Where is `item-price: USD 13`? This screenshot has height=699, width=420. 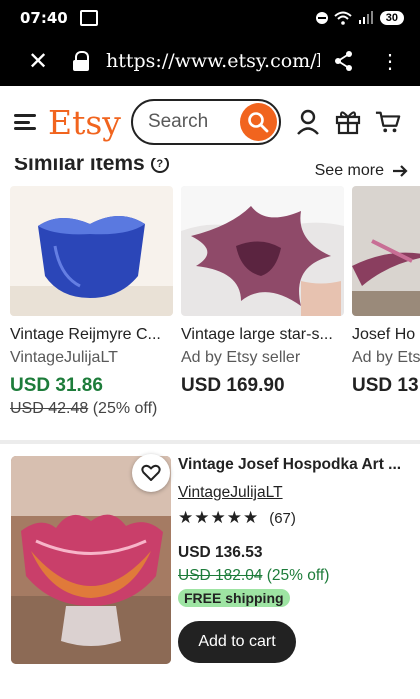
item-price: USD 13 is located at coordinates (385, 385).